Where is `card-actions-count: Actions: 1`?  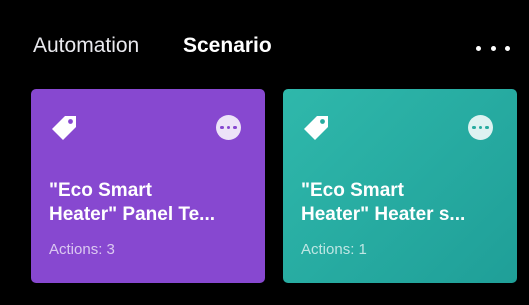 card-actions-count: Actions: 1 is located at coordinates (334, 249).